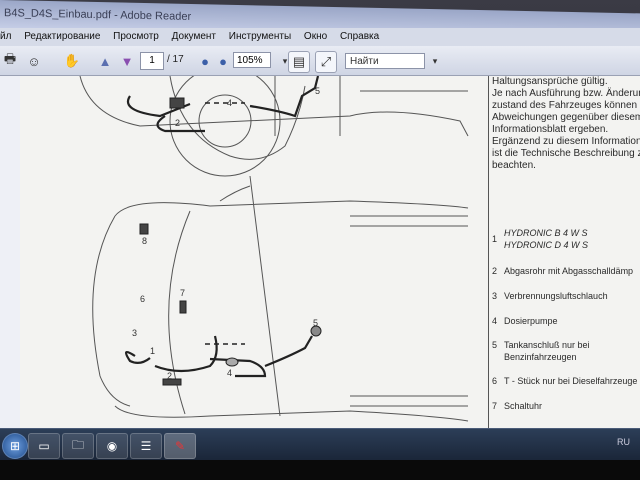 The image size is (640, 480). I want to click on fit-width-icon: ⤢, so click(326, 62).